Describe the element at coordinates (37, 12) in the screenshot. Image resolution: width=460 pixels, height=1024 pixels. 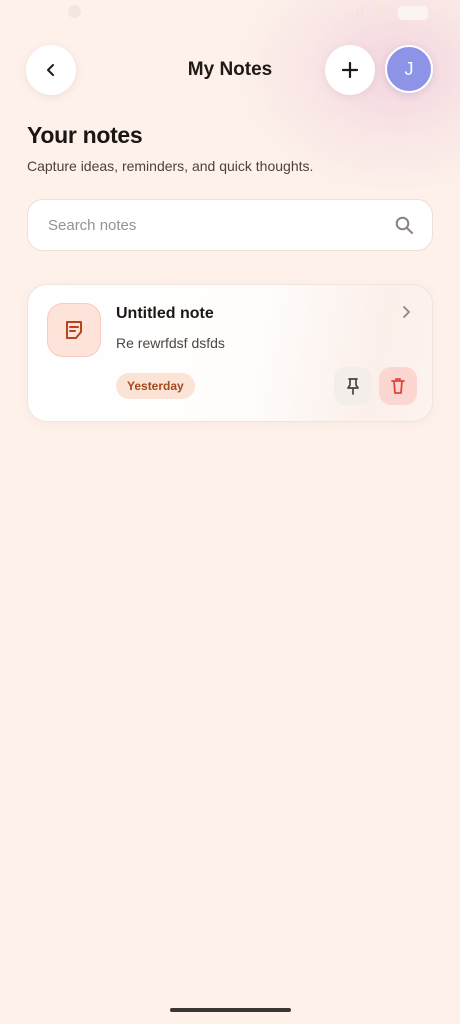
I see `status-time: 10:19` at that location.